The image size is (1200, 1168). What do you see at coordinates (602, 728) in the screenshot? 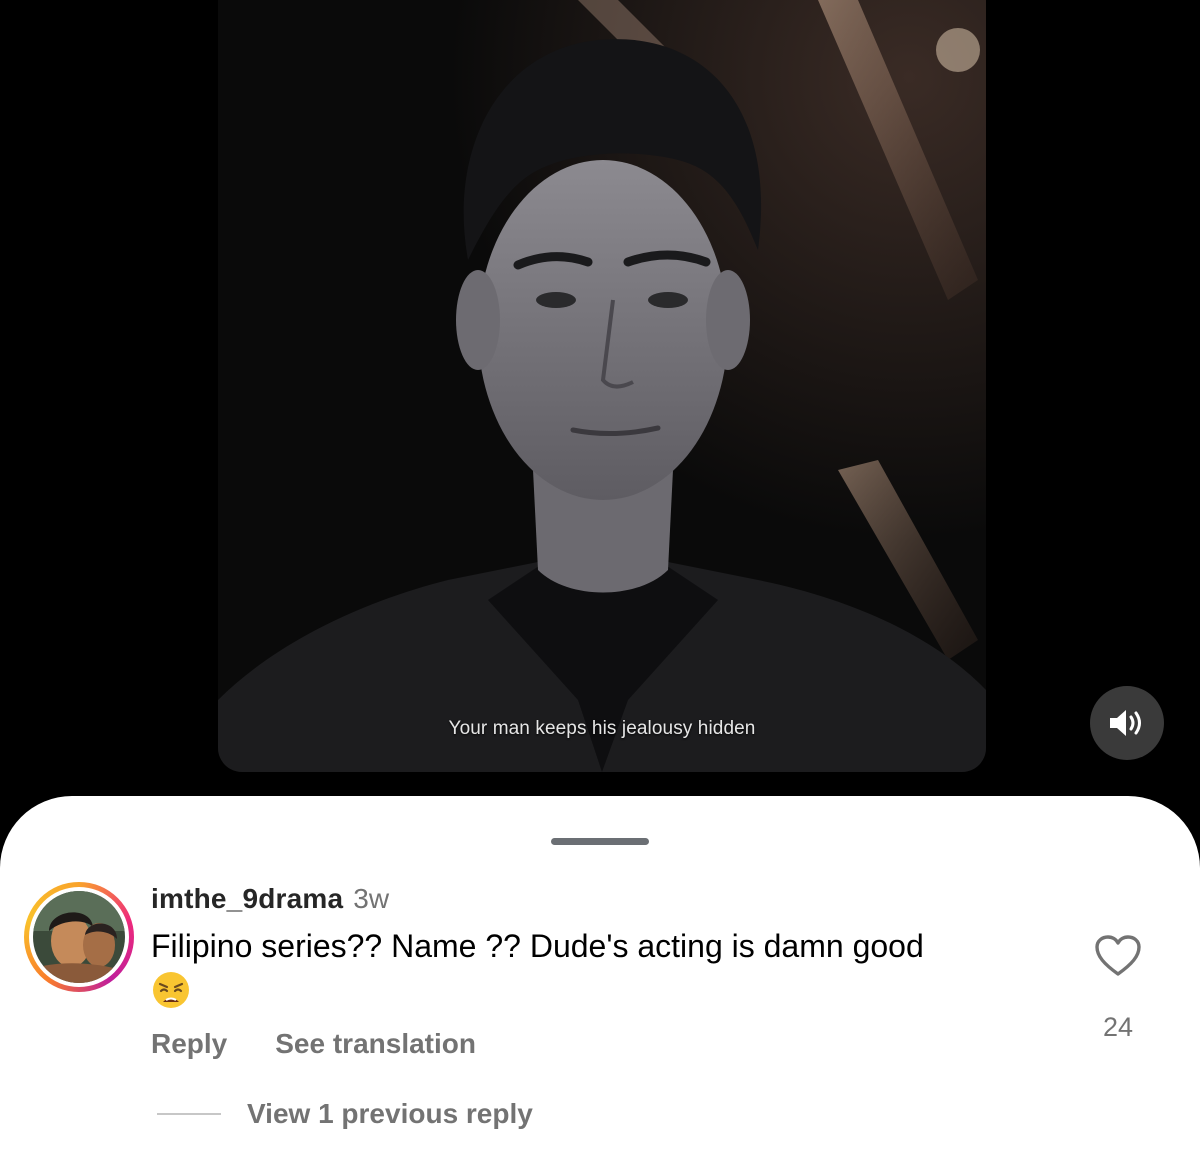
I see `video-subtitle: Your man keeps his jealousy hidden` at bounding box center [602, 728].